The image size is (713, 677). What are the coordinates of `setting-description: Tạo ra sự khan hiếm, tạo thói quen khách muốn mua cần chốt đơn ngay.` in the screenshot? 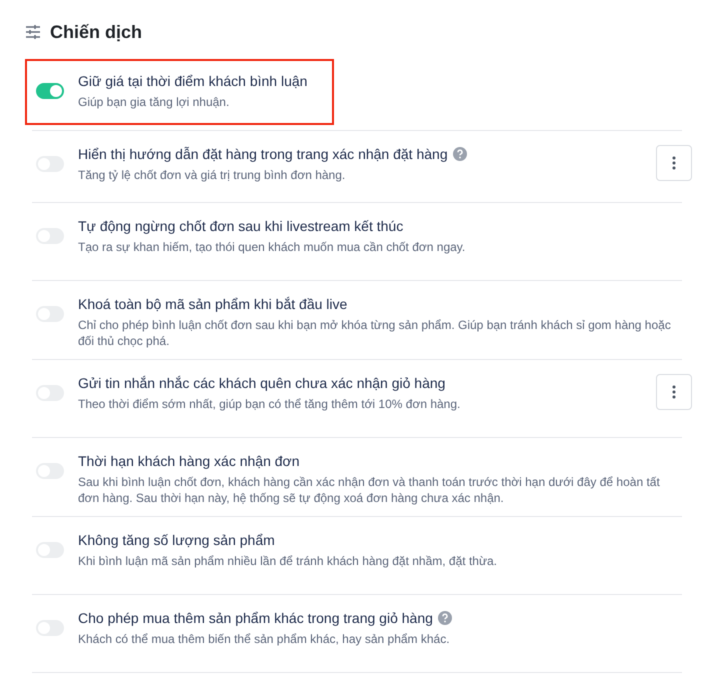 It's located at (272, 247).